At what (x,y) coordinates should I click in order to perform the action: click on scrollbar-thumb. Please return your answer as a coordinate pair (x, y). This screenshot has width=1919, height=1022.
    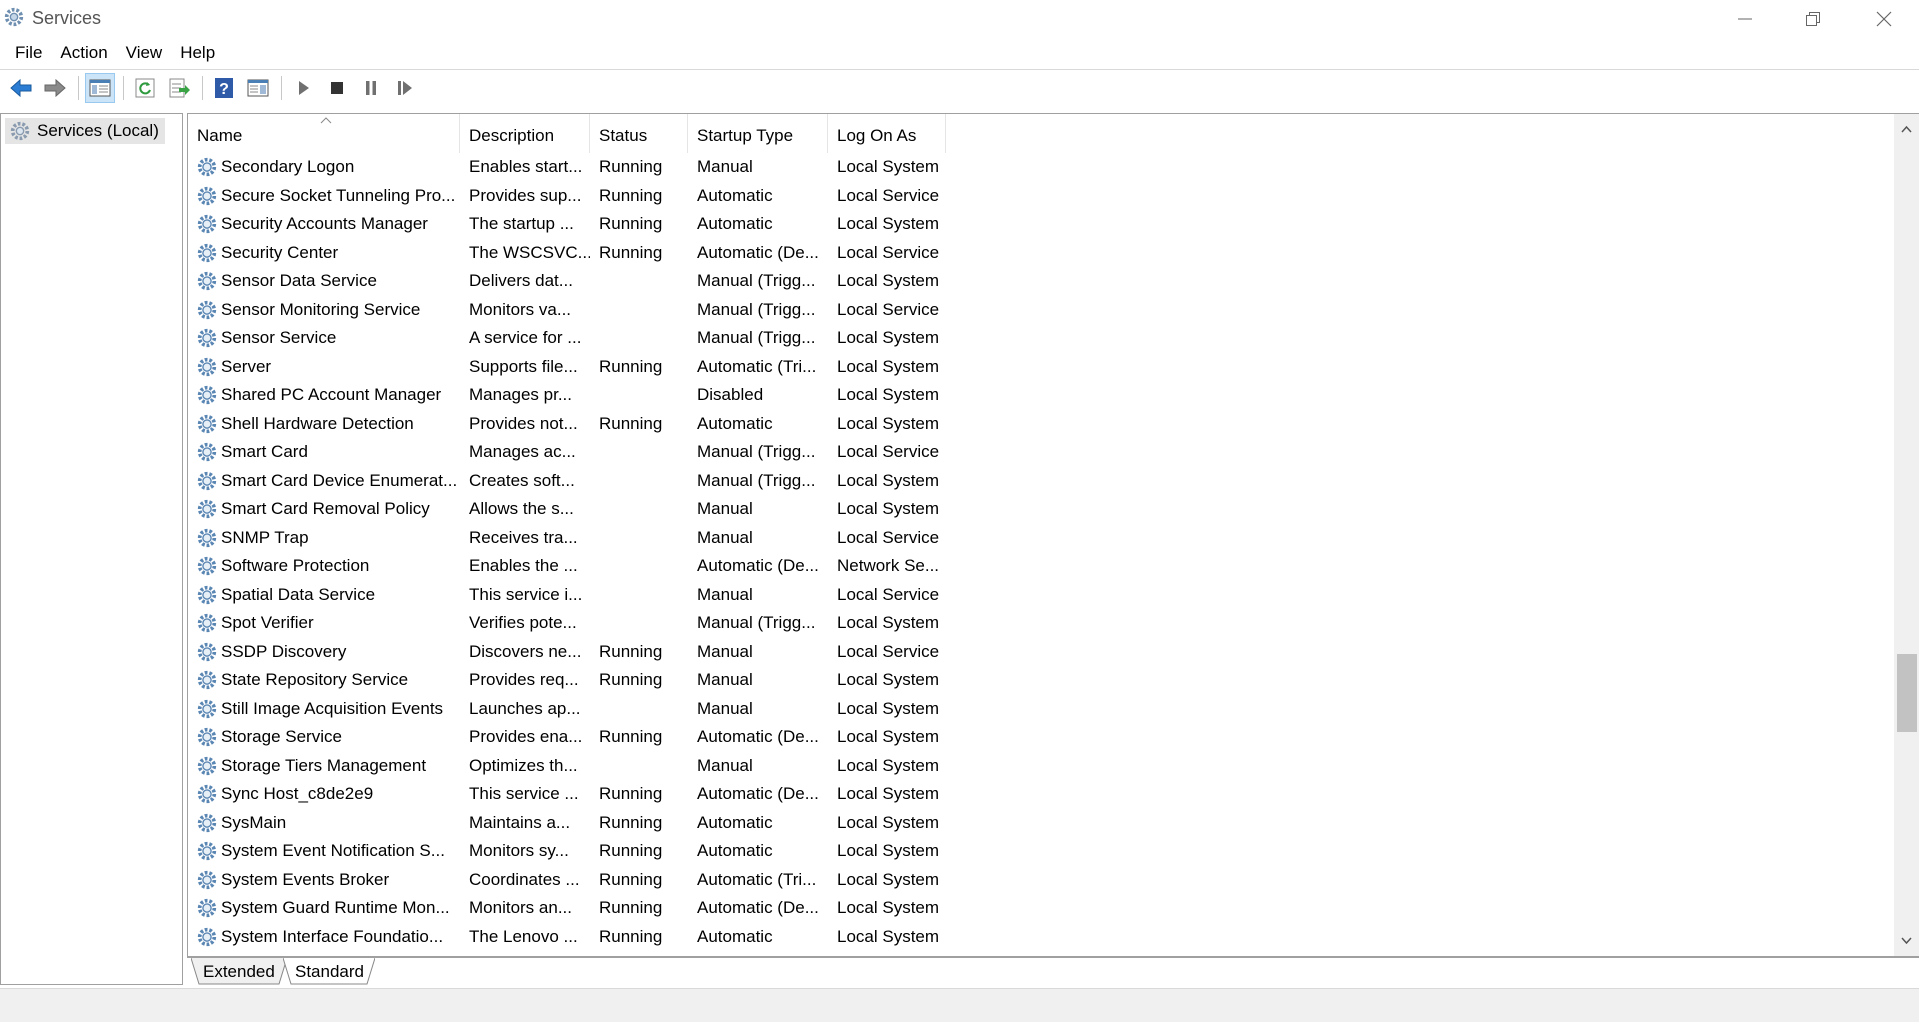
    Looking at the image, I should click on (1907, 693).